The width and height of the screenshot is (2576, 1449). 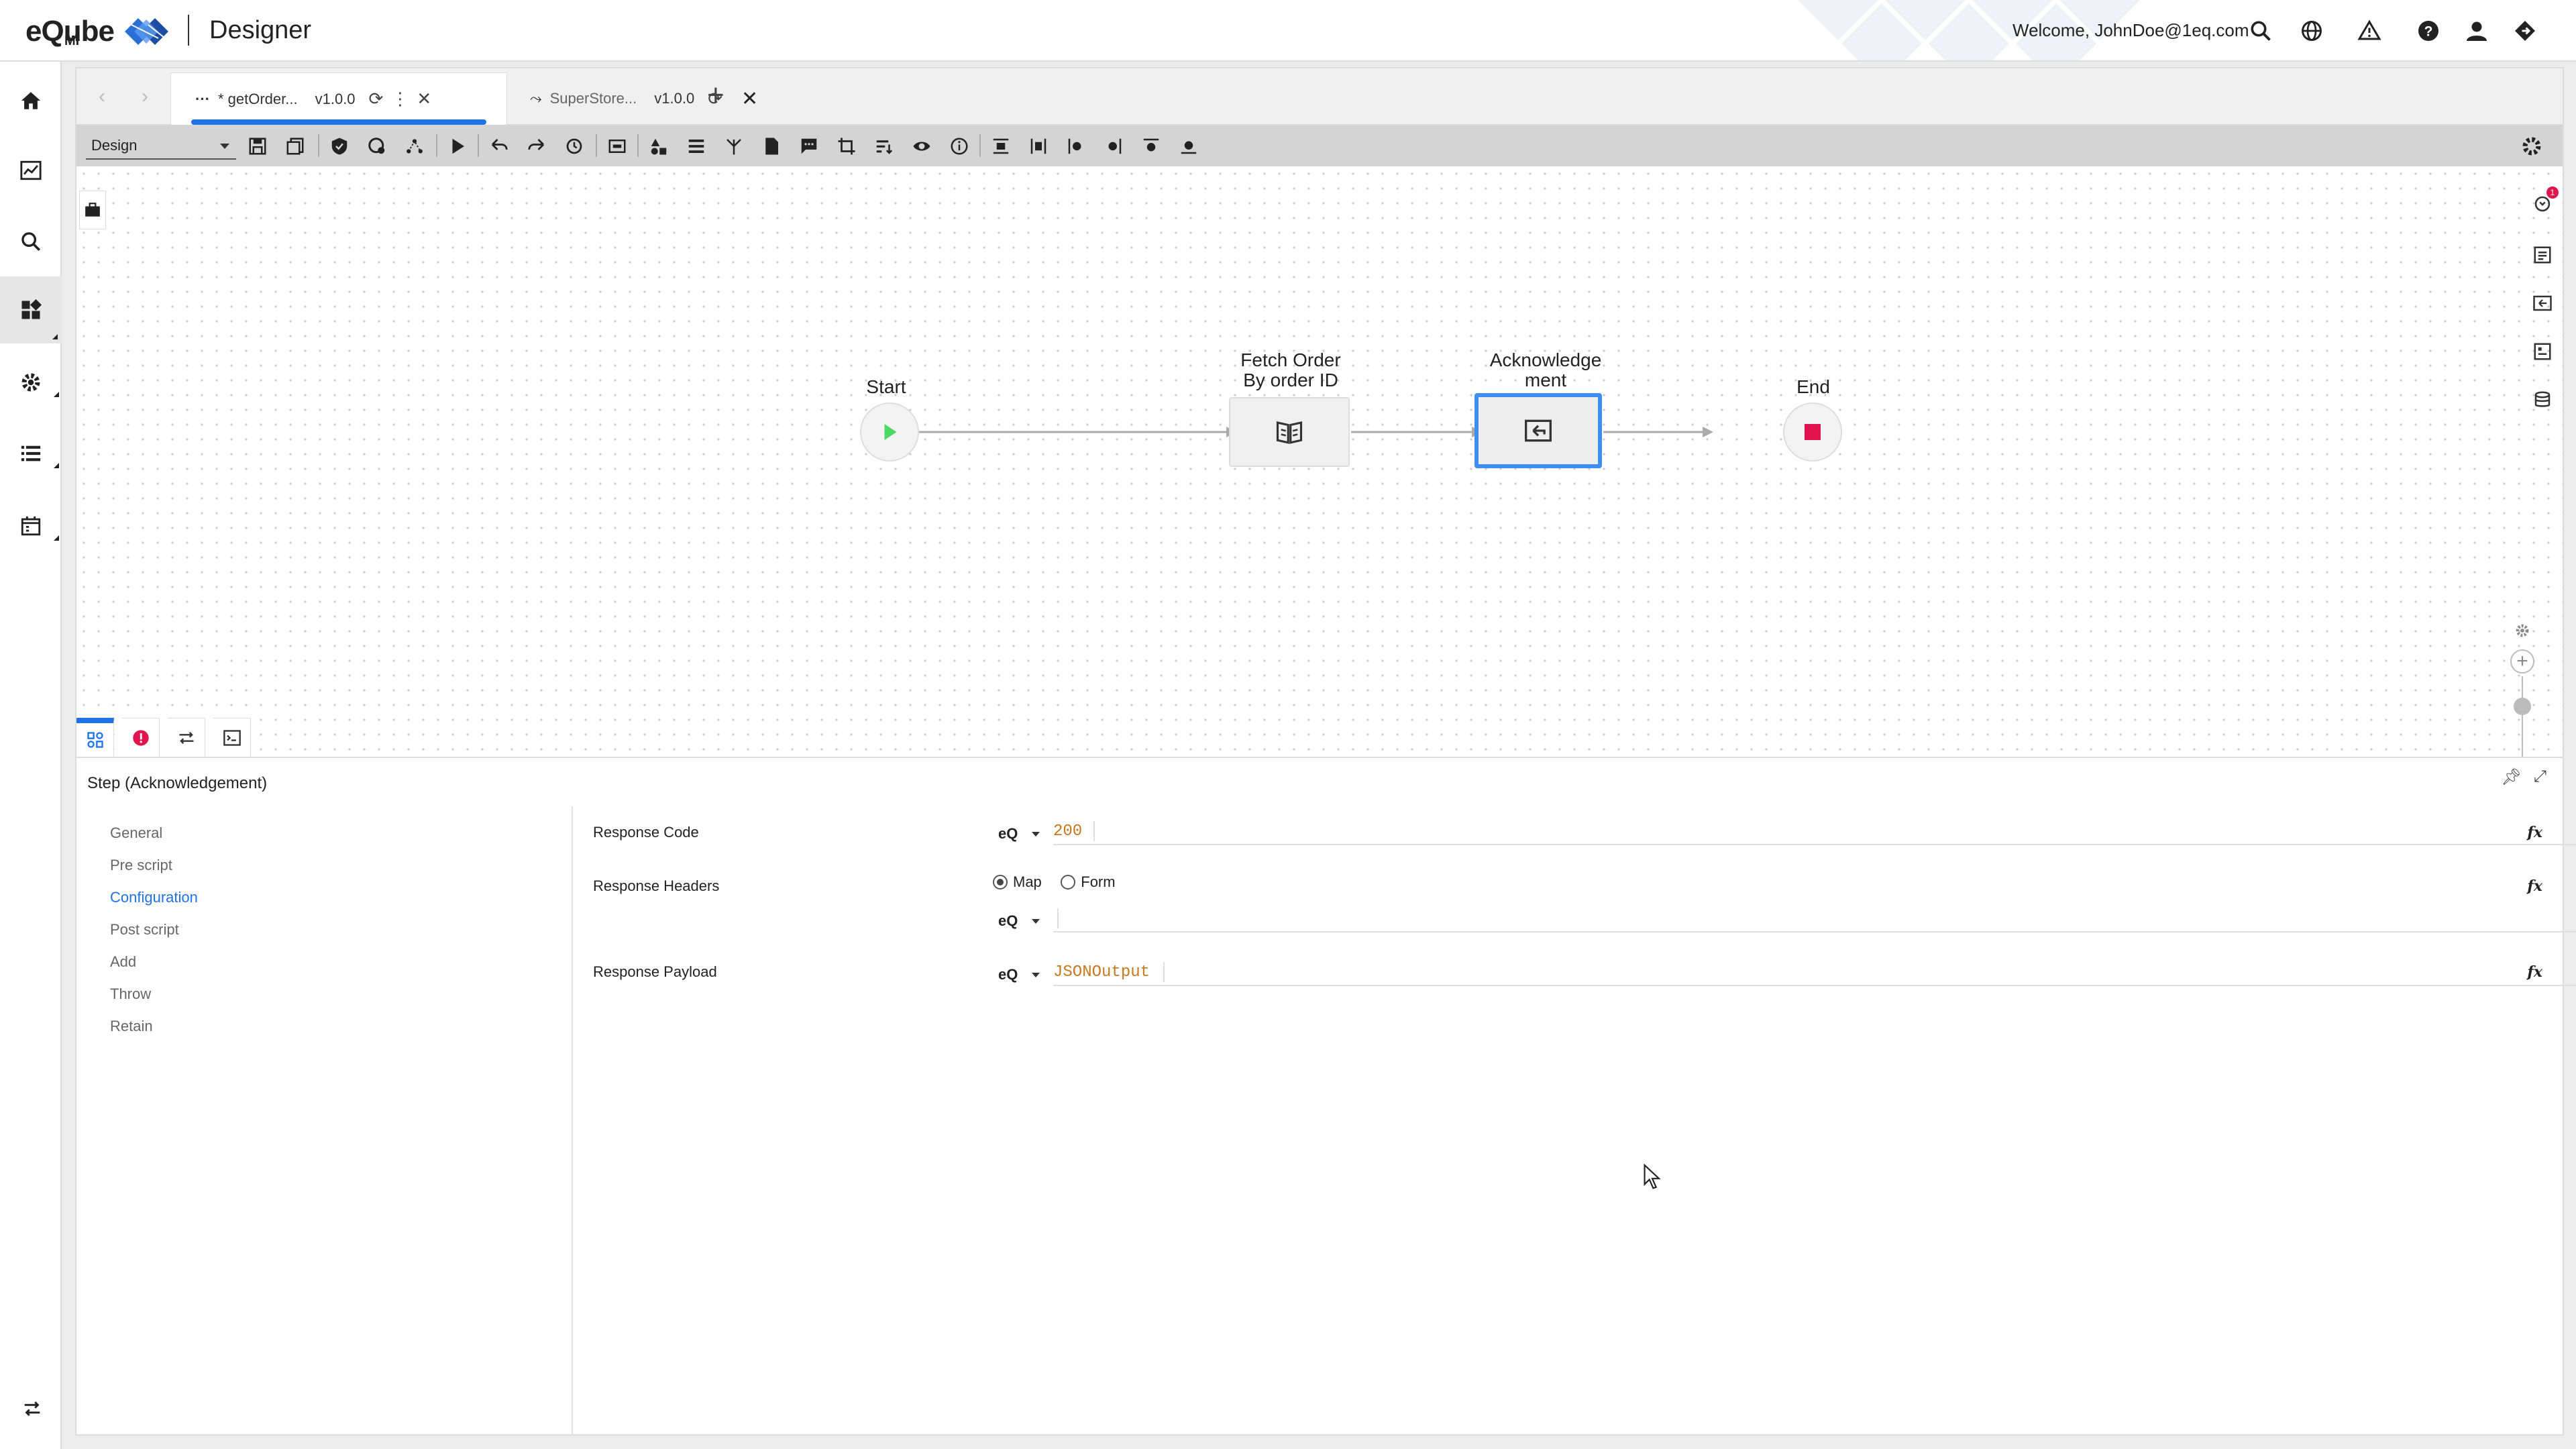 I want to click on align-top-icon, so click(x=1151, y=146).